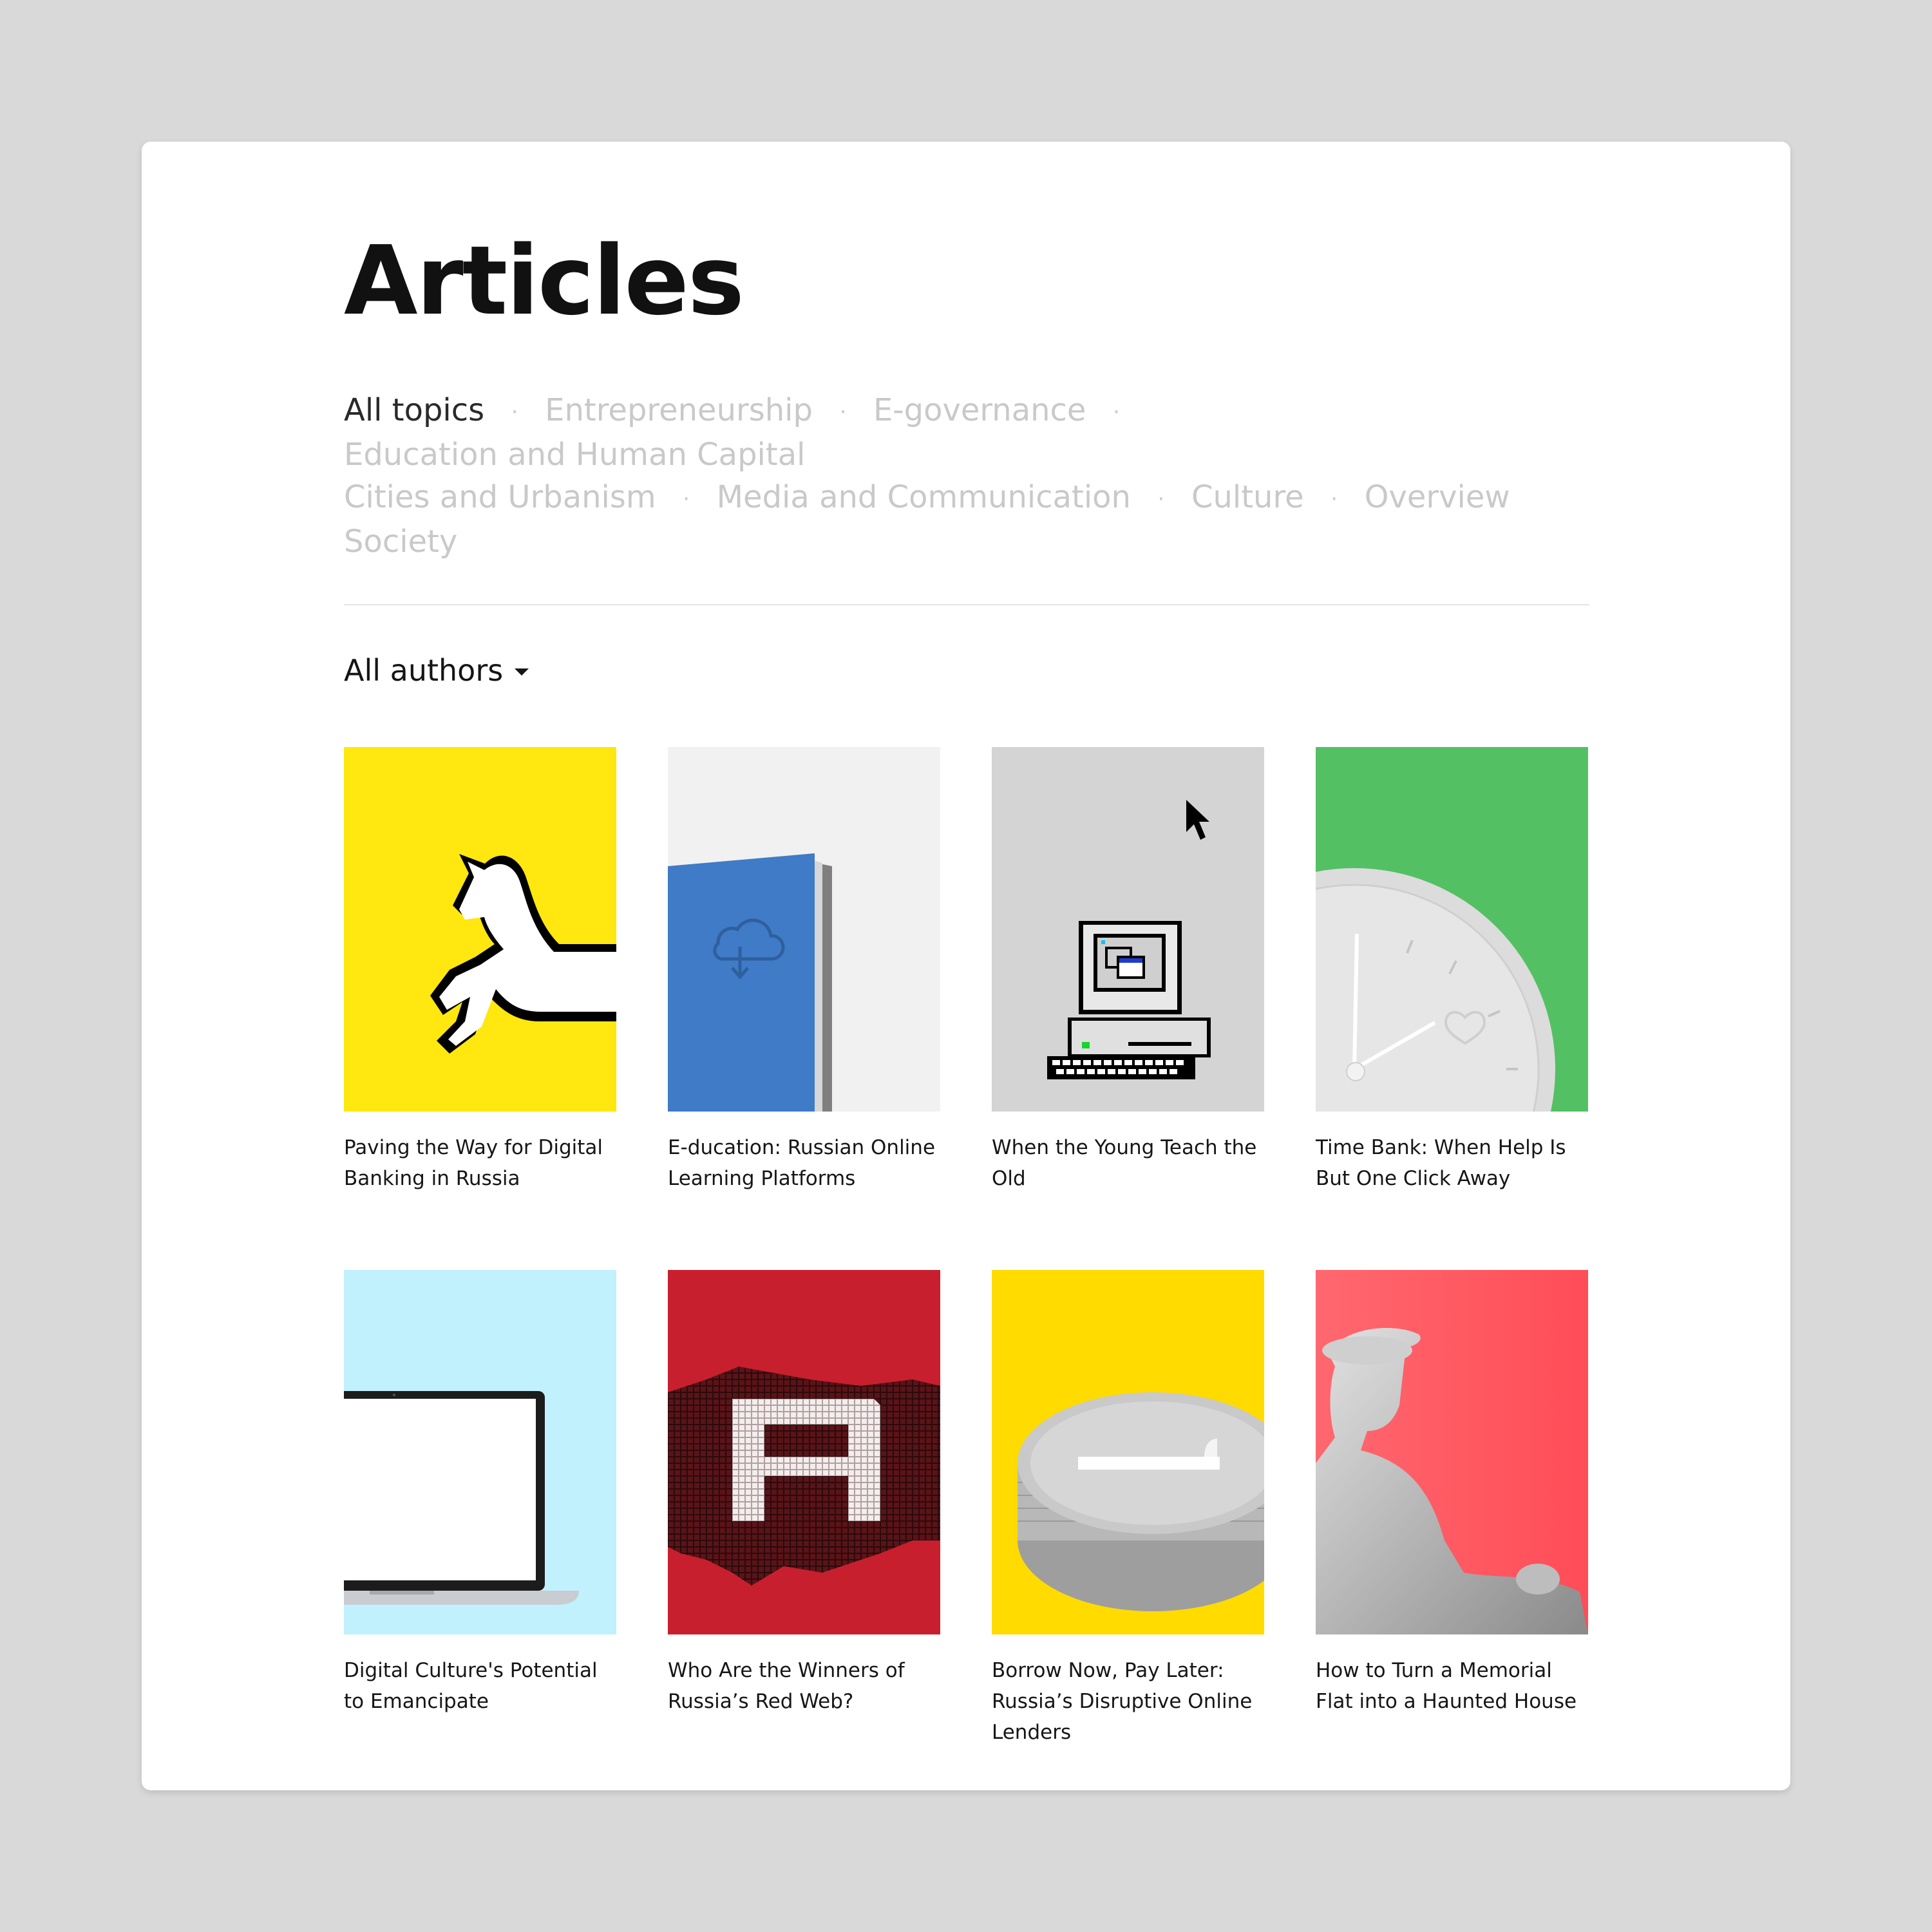  What do you see at coordinates (1247, 497) in the screenshot?
I see `topic-culture: Culture` at bounding box center [1247, 497].